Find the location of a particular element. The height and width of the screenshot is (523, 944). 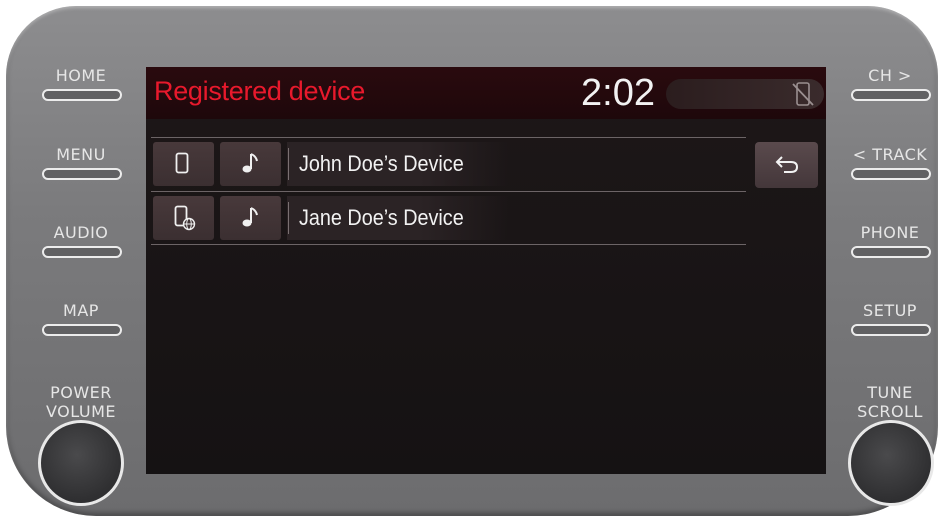

track-prev-button is located at coordinates (891, 174).